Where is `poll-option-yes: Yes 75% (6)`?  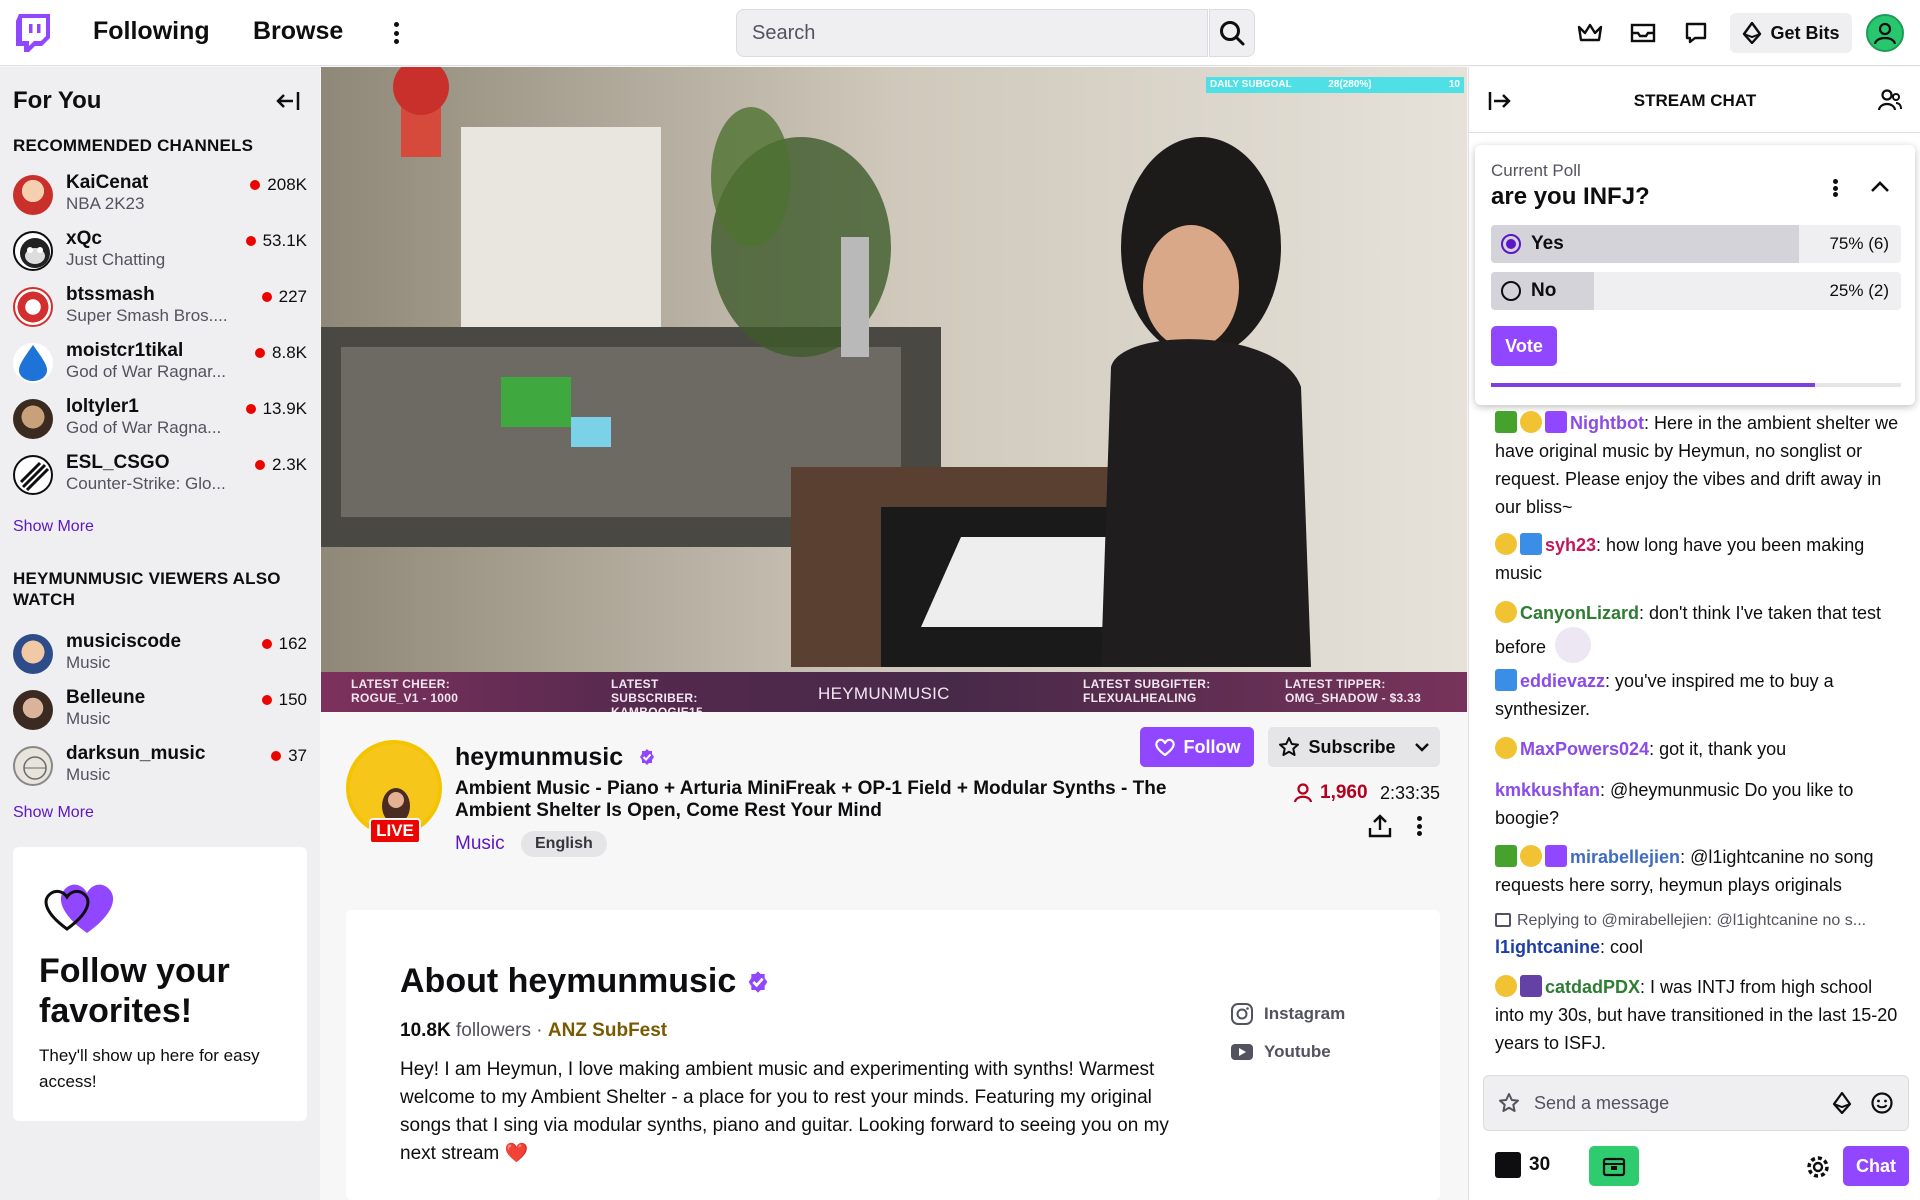 poll-option-yes: Yes 75% (6) is located at coordinates (1696, 244).